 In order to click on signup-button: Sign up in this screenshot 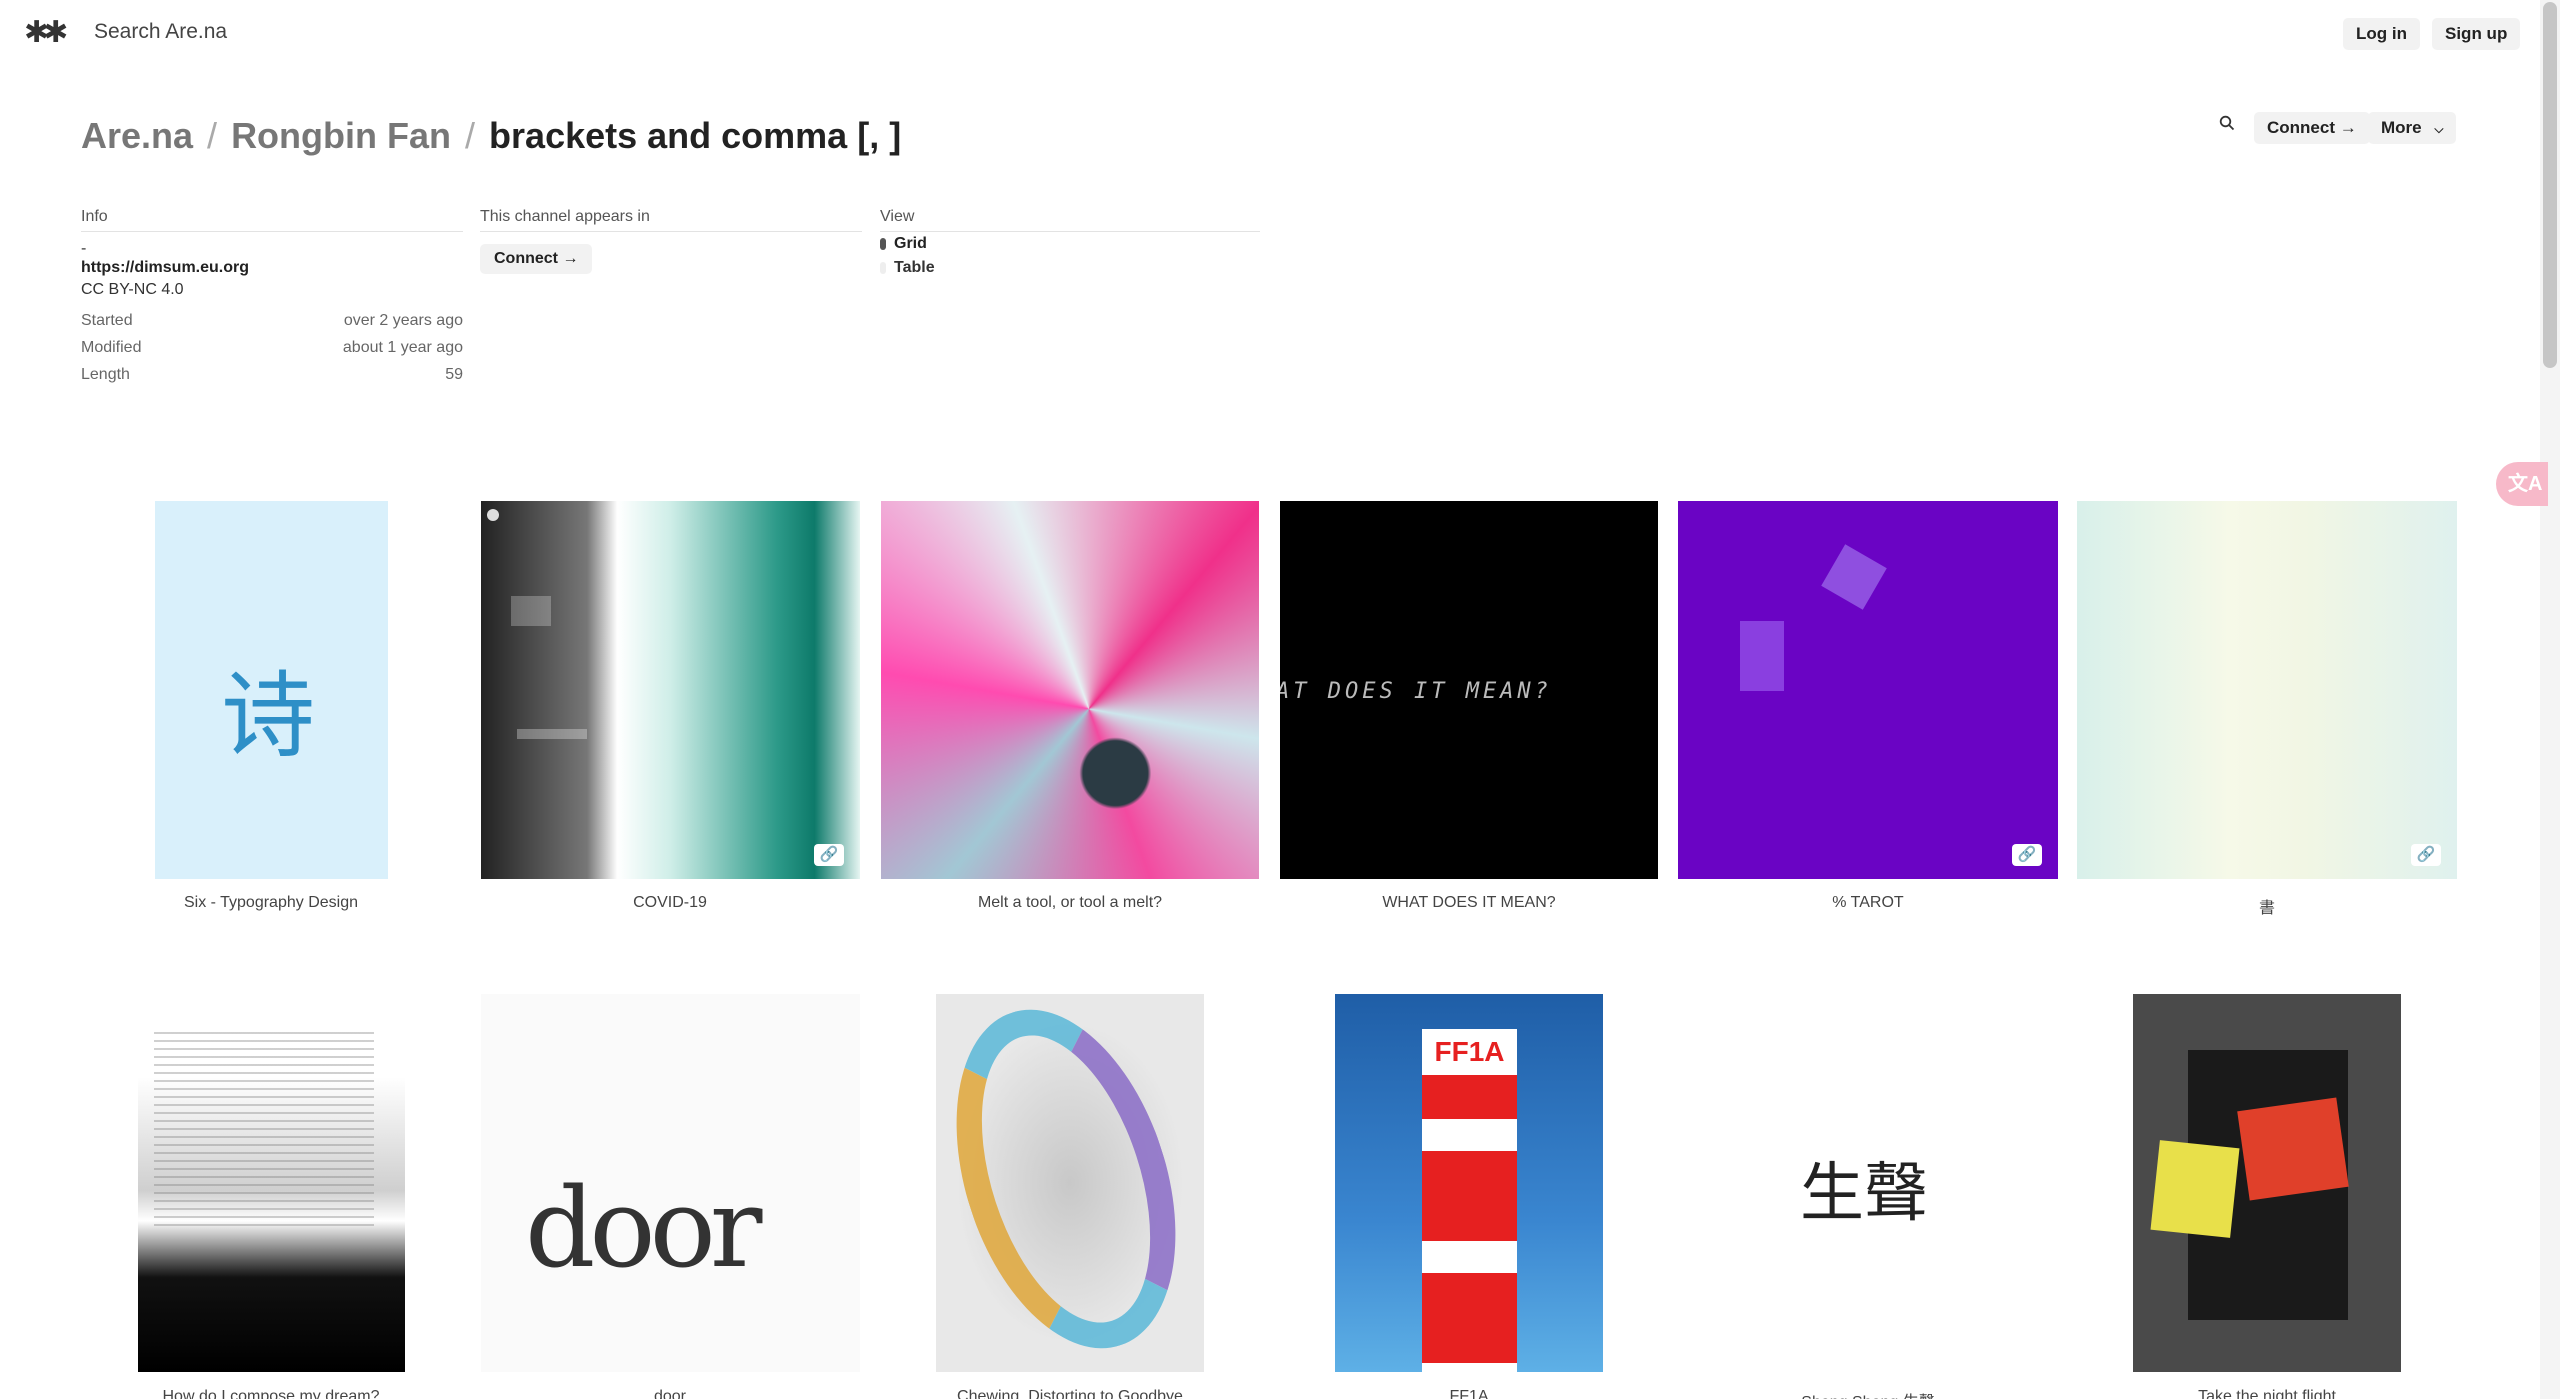, I will do `click(2476, 34)`.